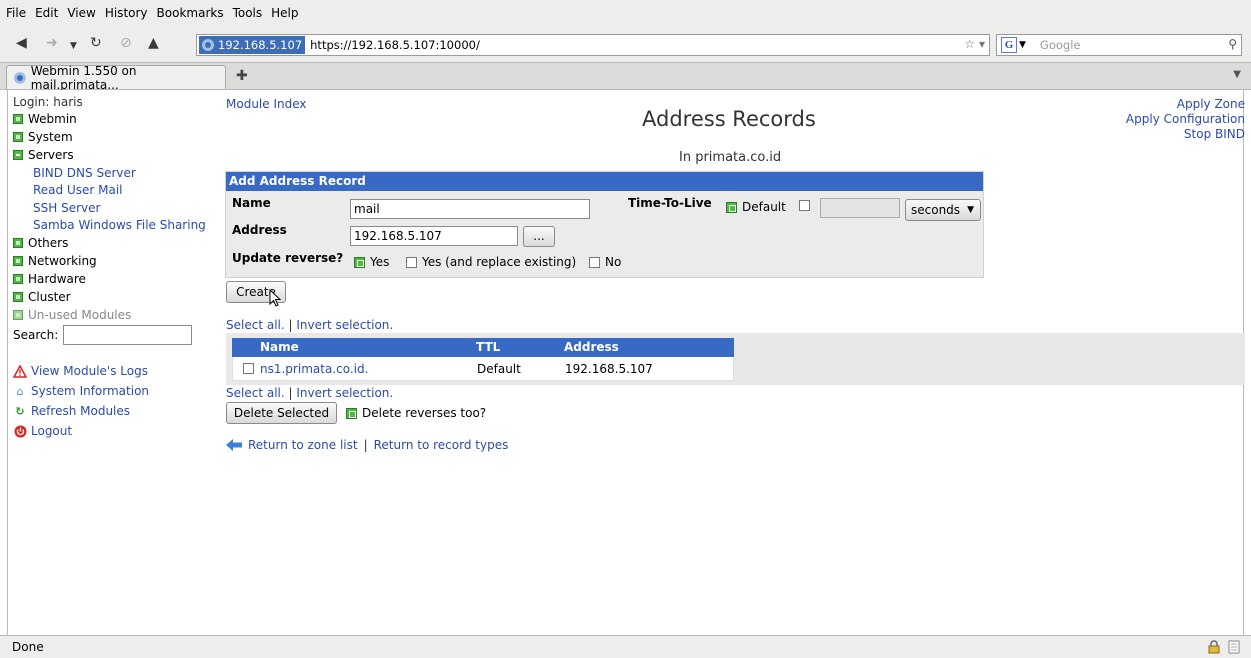  Describe the element at coordinates (860, 208) in the screenshot. I see `ttl-value-input` at that location.